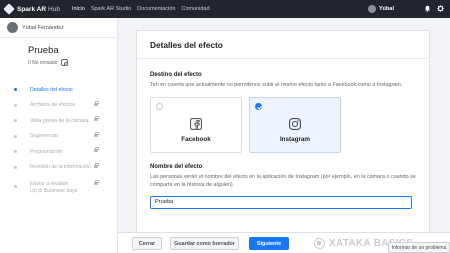 This screenshot has height=253, width=450. I want to click on step-sugerencias: Sugerencias, so click(59, 137).